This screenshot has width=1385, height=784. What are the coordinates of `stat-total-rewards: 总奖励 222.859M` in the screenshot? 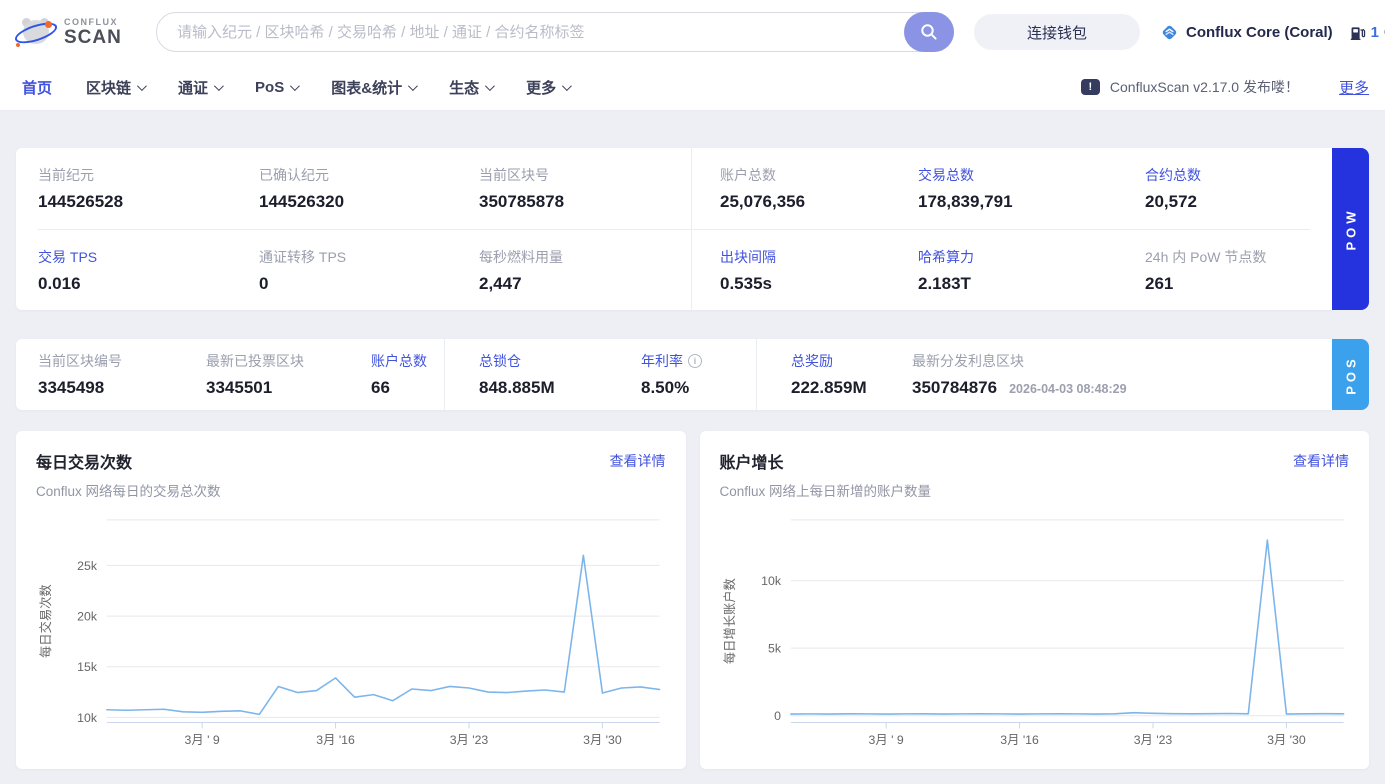 It's located at (834, 374).